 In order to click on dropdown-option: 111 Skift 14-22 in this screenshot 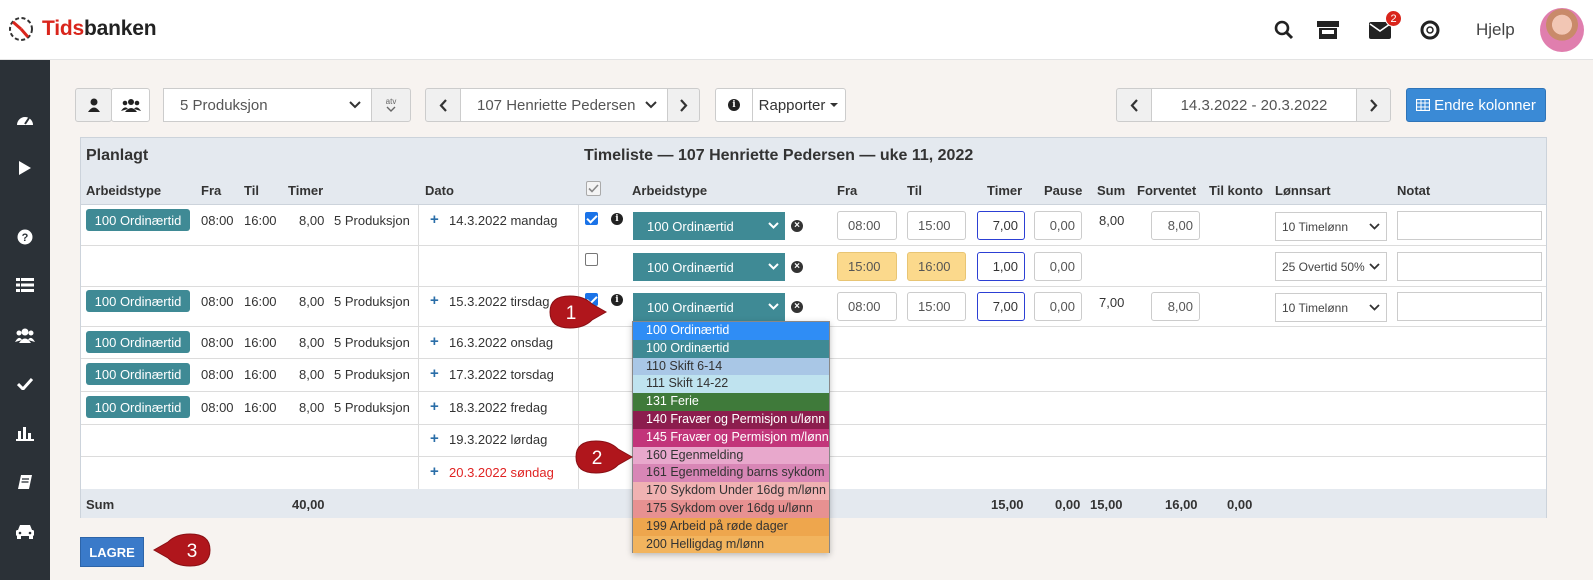, I will do `click(731, 384)`.